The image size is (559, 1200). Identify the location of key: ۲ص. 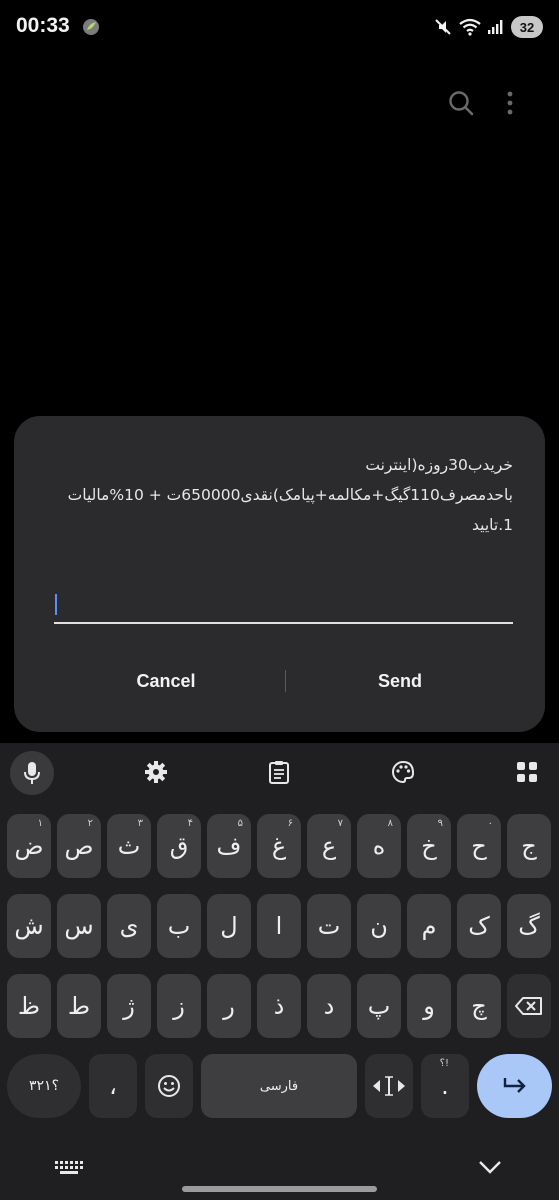
(79, 846).